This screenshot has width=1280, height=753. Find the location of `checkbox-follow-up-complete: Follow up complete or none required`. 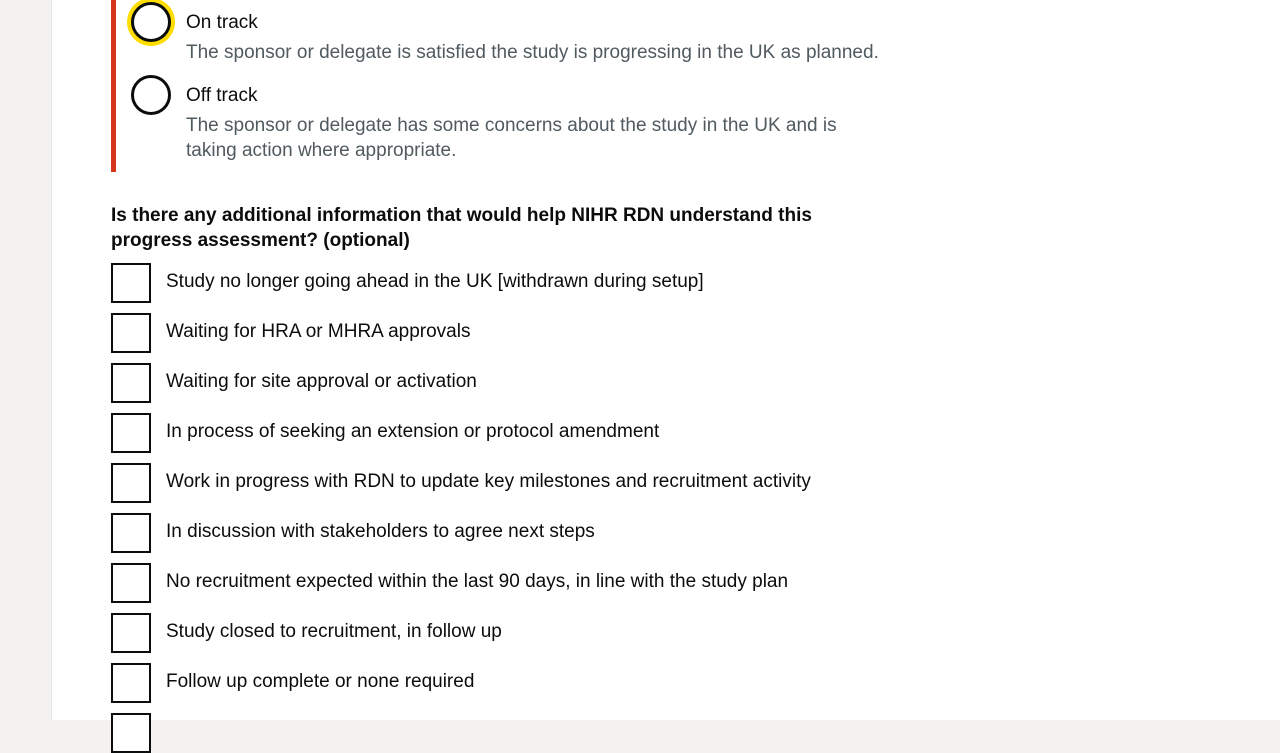

checkbox-follow-up-complete: Follow up complete or none required is located at coordinates (511, 683).